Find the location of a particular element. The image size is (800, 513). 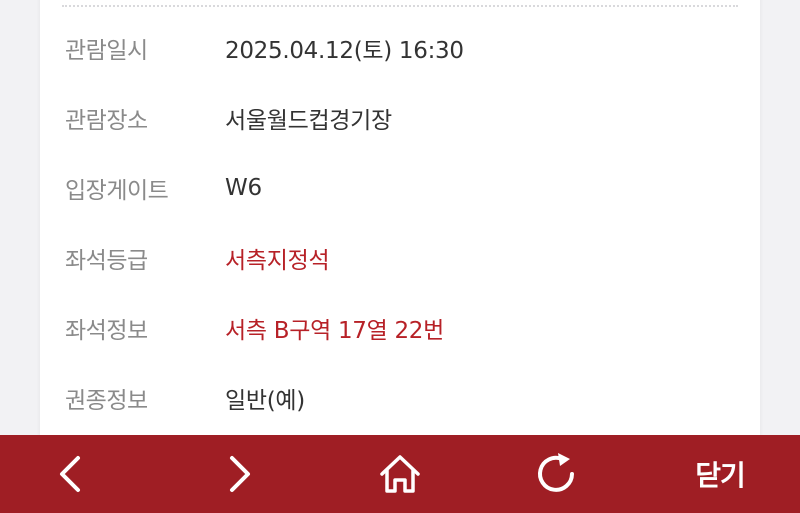

chevron-left-icon is located at coordinates (70, 474).